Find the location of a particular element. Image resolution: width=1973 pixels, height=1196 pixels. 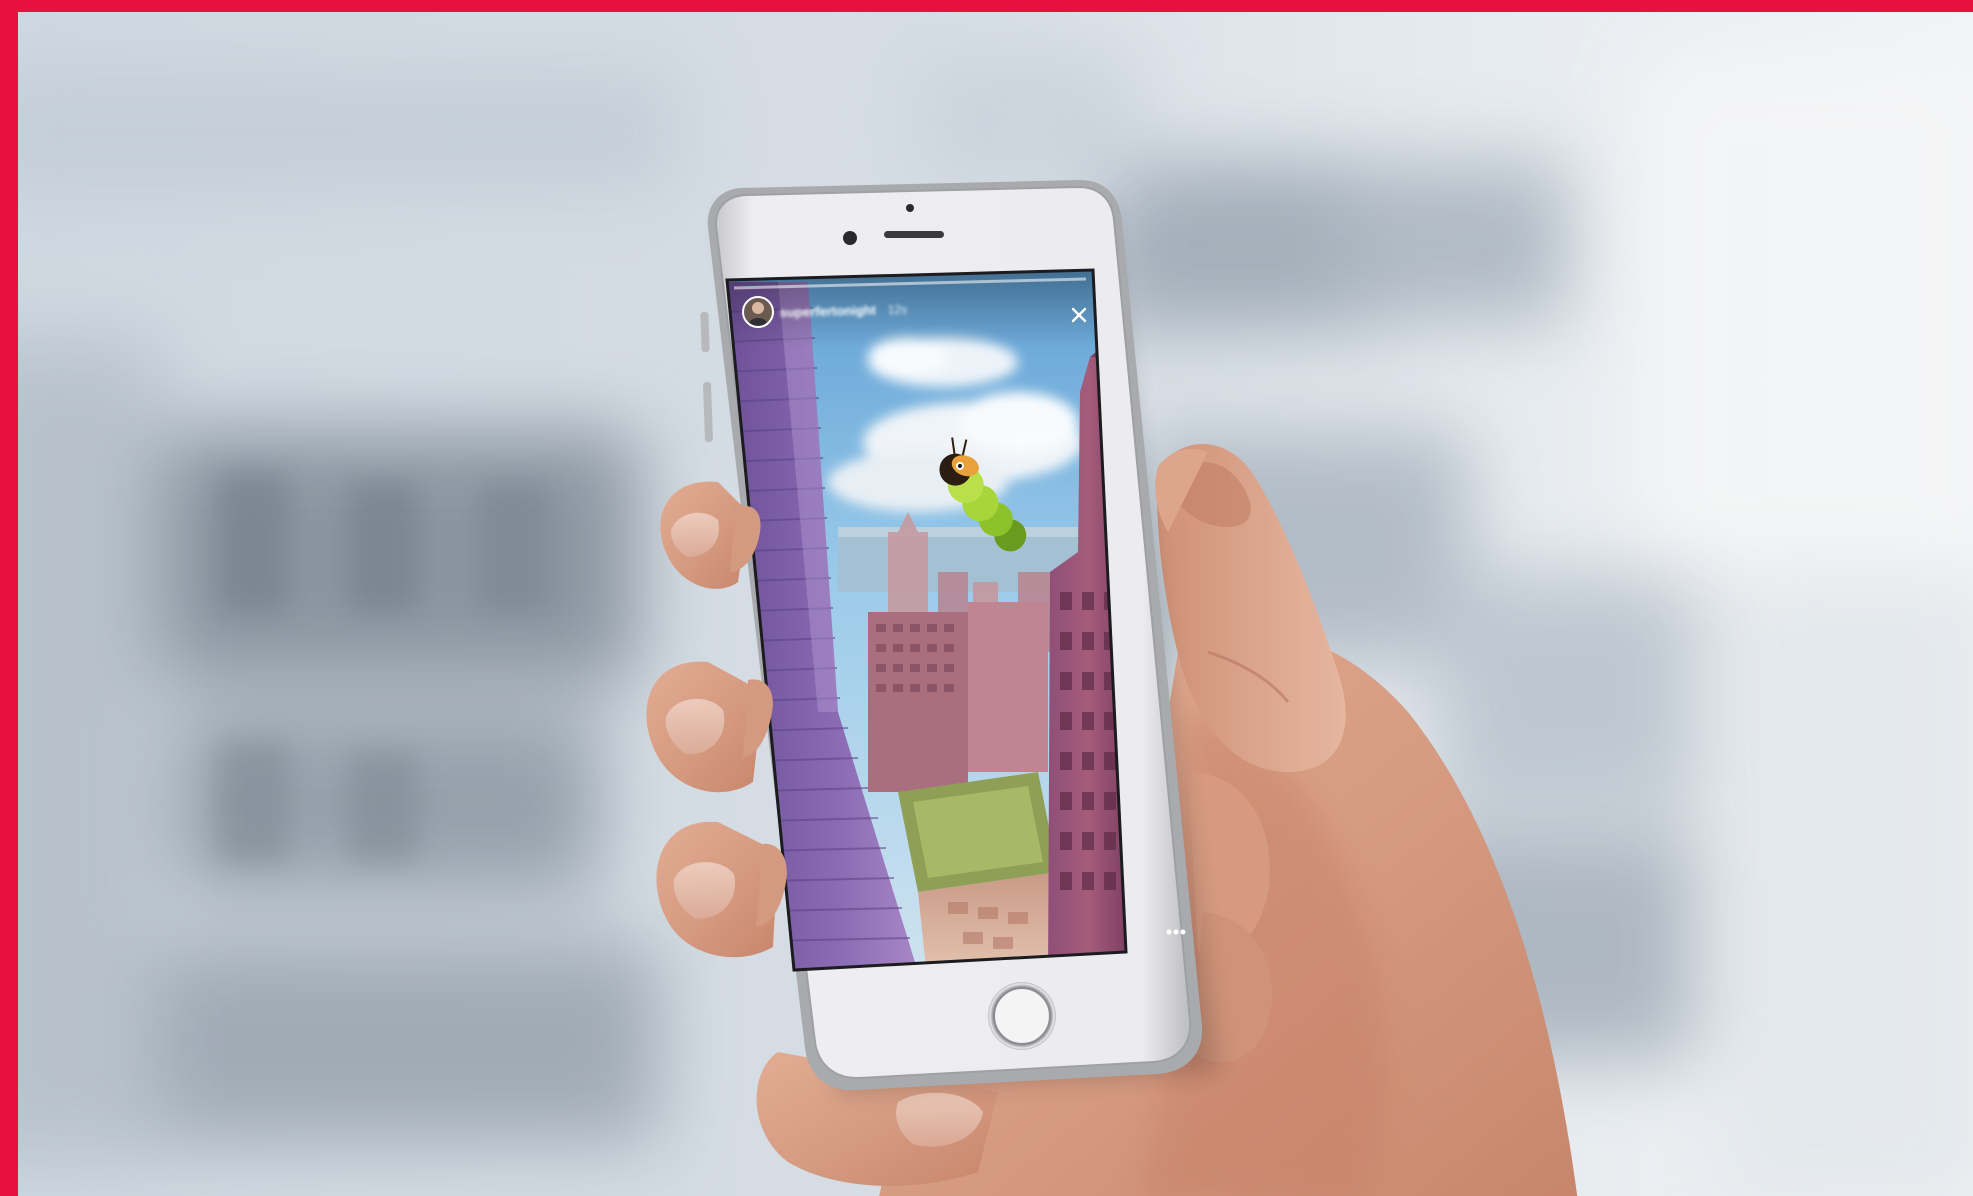

story-username: superfertonight is located at coordinates (828, 311).